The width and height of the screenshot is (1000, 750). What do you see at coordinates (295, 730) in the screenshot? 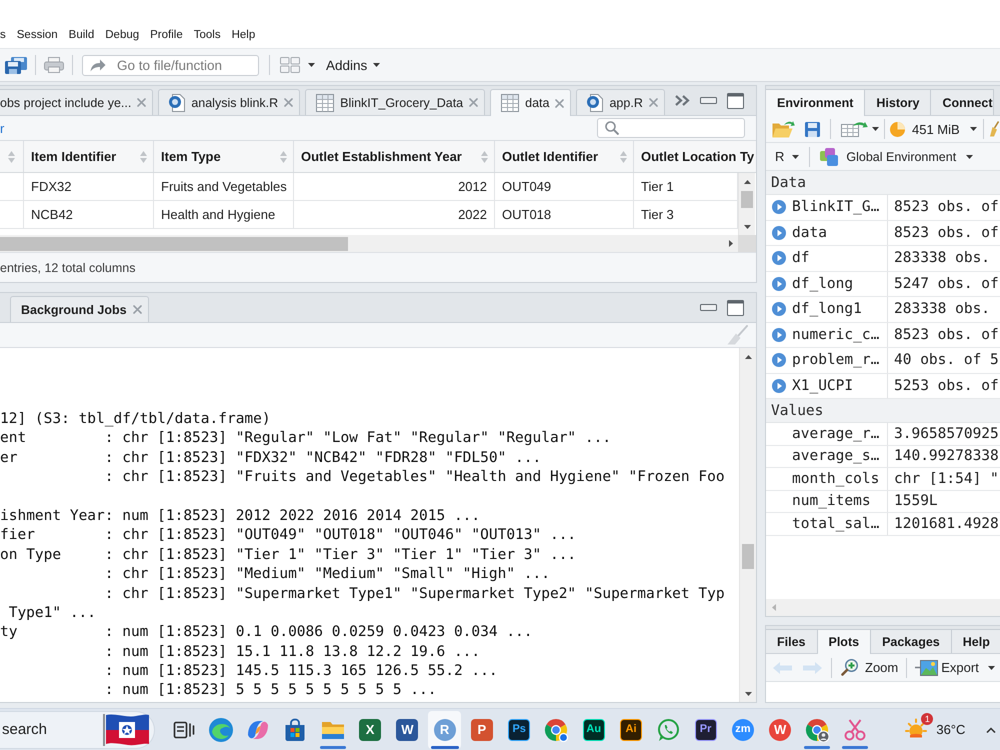
I see `shopping-bag-icon` at bounding box center [295, 730].